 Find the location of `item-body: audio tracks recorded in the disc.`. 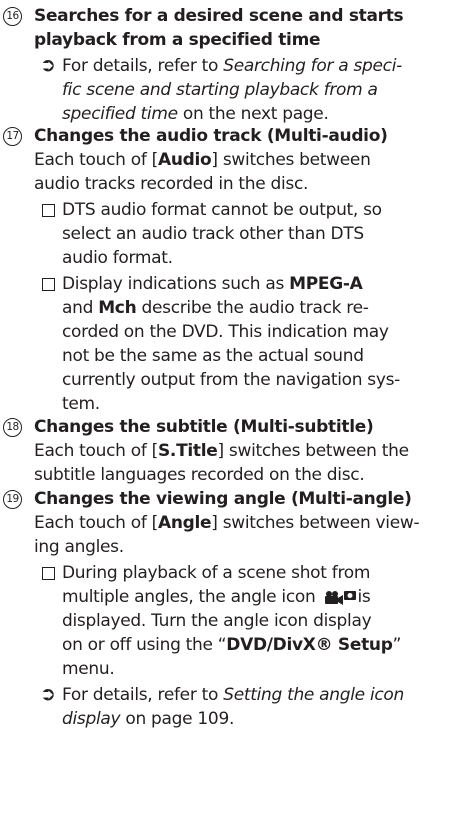

item-body: audio tracks recorded in the disc. is located at coordinates (171, 184).